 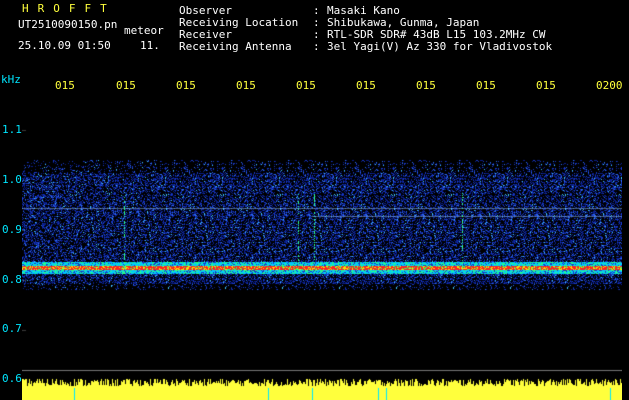 I want to click on antenna-value: 3el Yagi(V) Az 330 for Vladivostok, so click(x=440, y=46).